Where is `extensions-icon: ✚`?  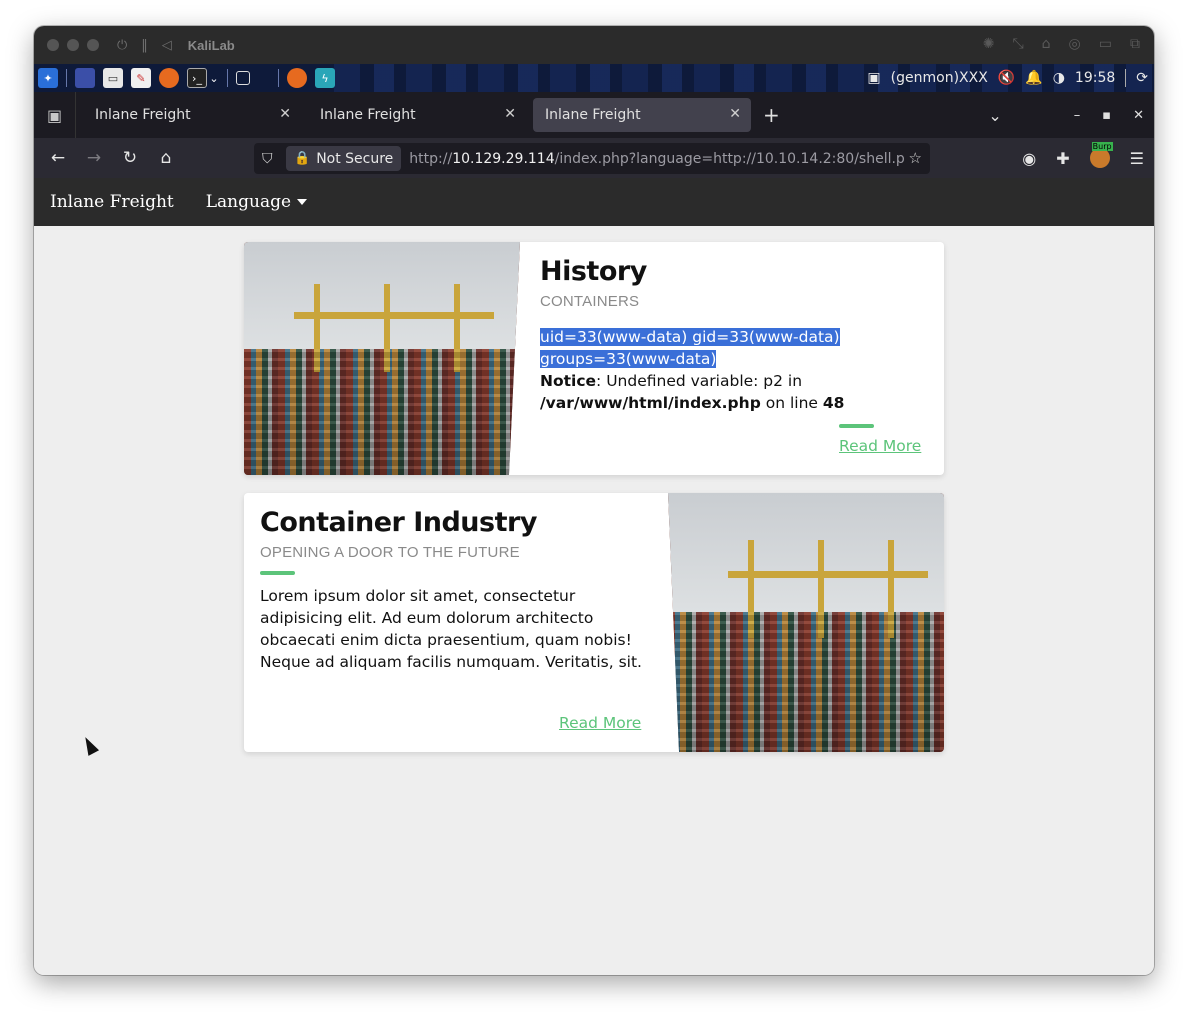
extensions-icon: ✚ is located at coordinates (1062, 158).